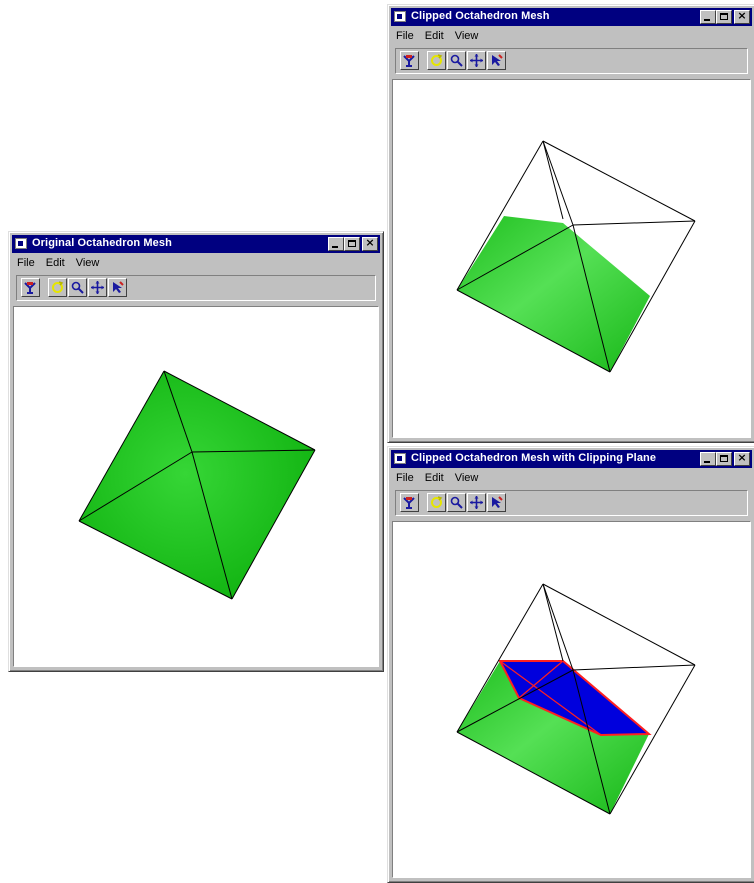 The image size is (754, 883). I want to click on clipping-plane-render, so click(576, 699).